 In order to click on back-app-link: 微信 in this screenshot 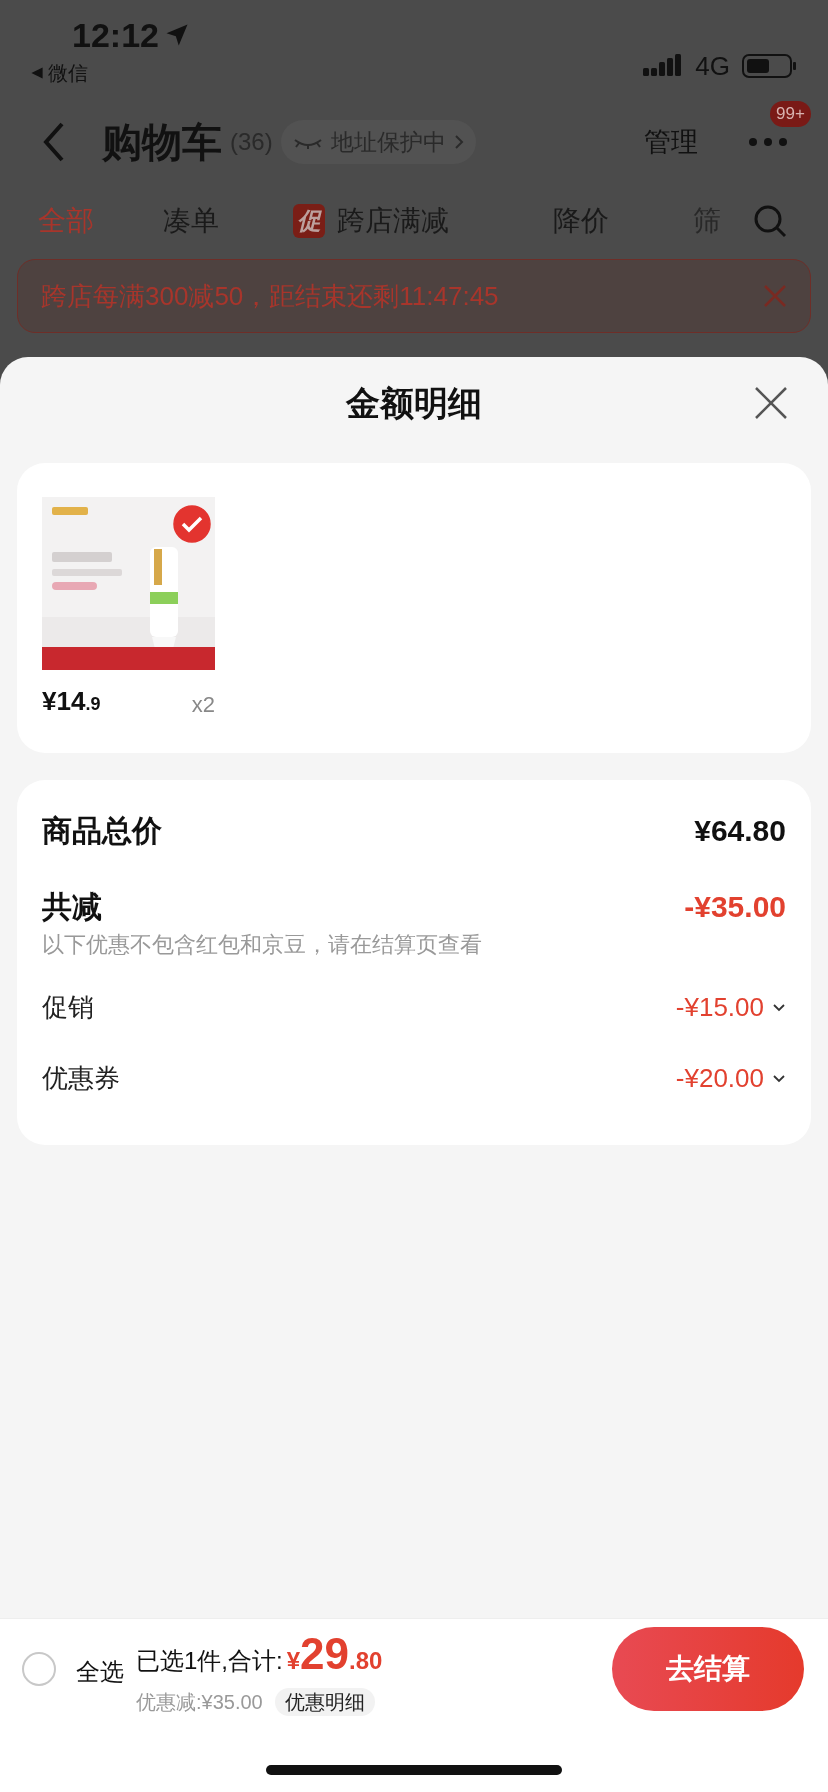, I will do `click(68, 73)`.